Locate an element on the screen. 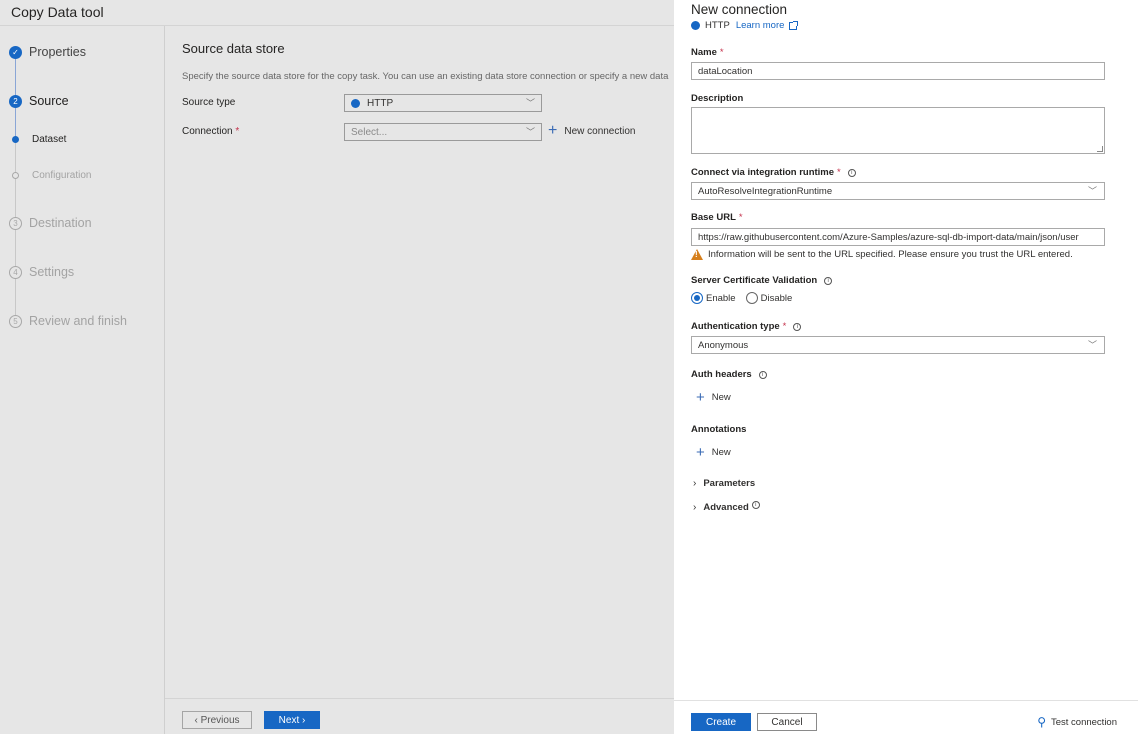 This screenshot has height=734, width=1138. substep-label: Configuration is located at coordinates (62, 175).